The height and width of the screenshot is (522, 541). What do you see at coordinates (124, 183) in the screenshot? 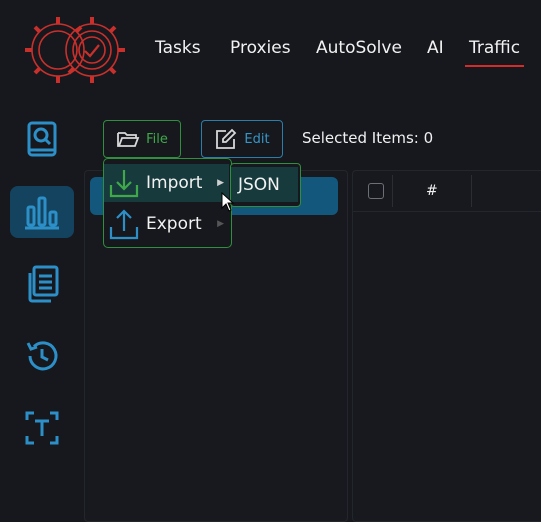
I see `download-icon` at bounding box center [124, 183].